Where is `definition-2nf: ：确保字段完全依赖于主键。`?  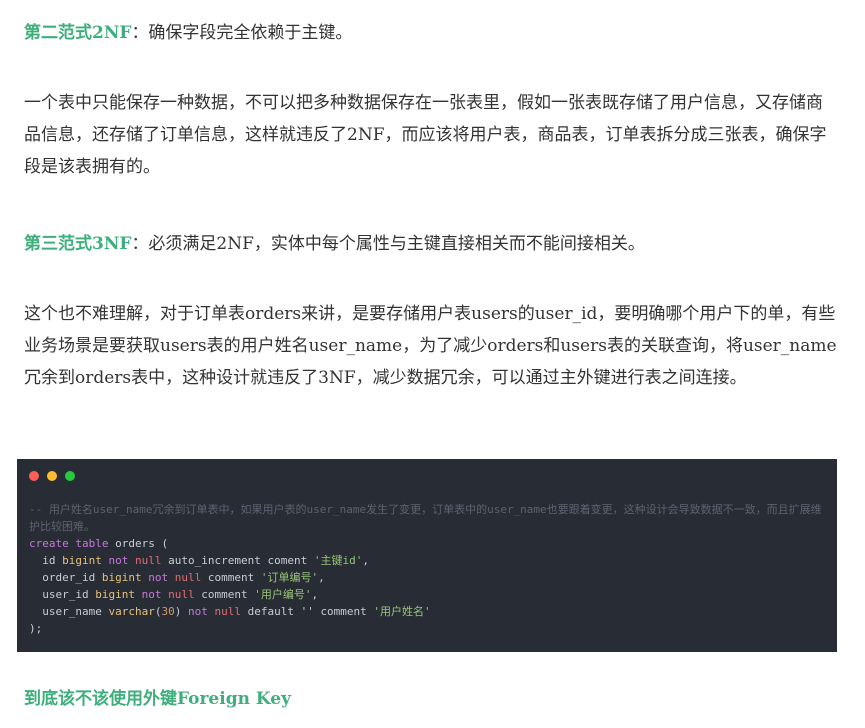 definition-2nf: ：确保字段完全依赖于主键。 is located at coordinates (242, 33).